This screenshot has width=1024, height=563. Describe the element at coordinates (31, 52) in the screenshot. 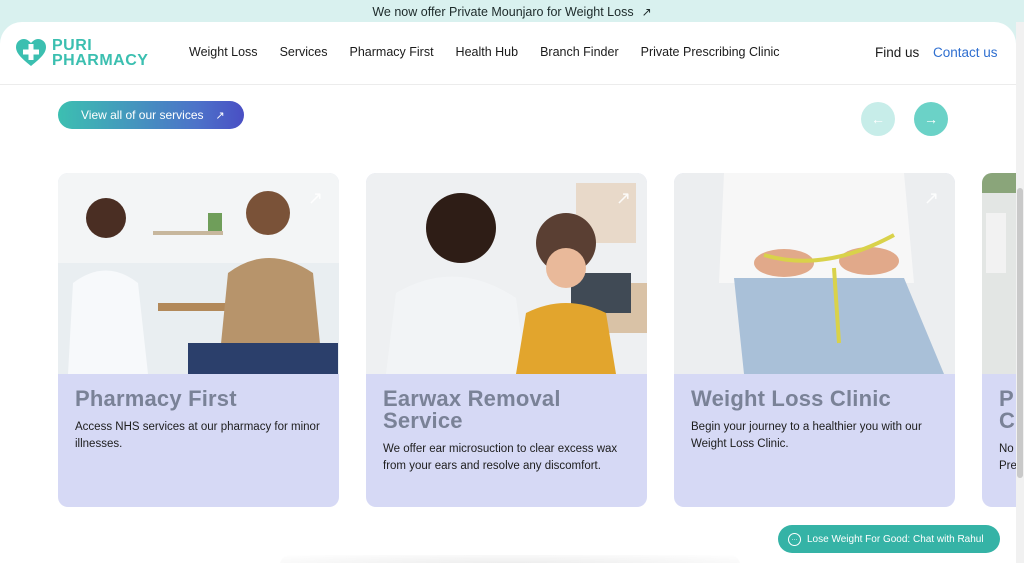

I see `heart-cross-logo-icon` at that location.